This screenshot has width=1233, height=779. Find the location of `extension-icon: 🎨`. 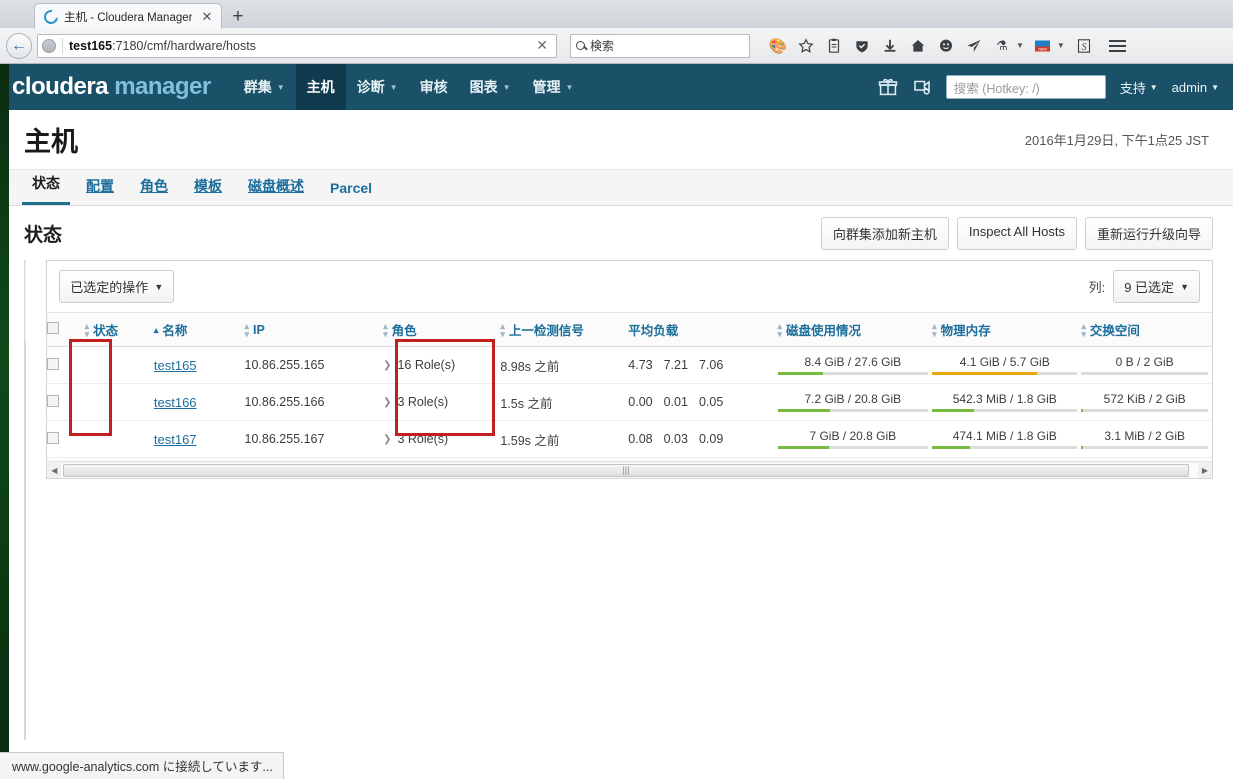

extension-icon: 🎨 is located at coordinates (778, 46).